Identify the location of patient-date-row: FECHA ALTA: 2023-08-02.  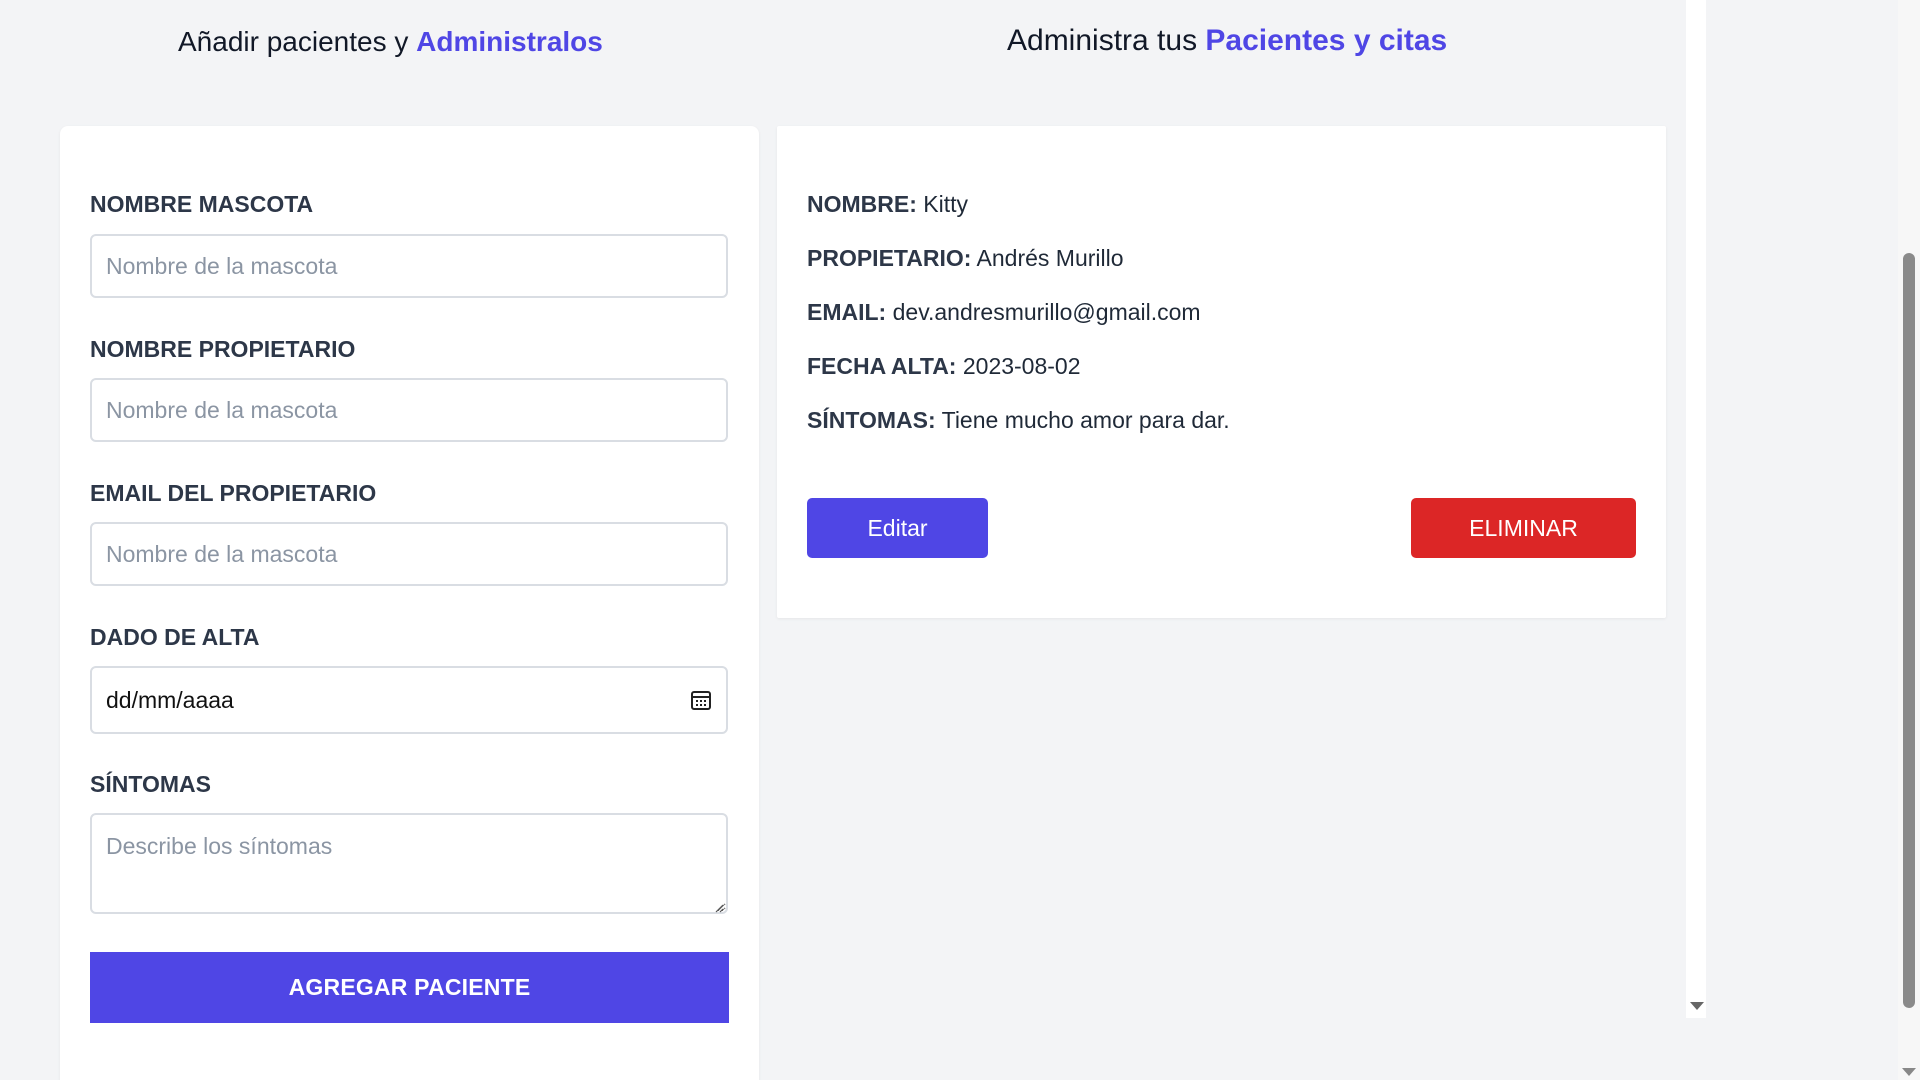
(944, 366).